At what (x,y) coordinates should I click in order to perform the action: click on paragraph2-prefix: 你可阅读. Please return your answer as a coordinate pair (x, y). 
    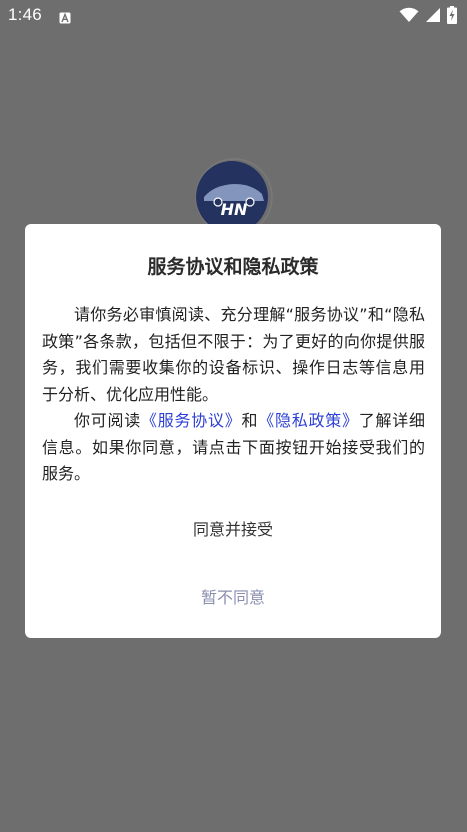
    Looking at the image, I should click on (107, 420).